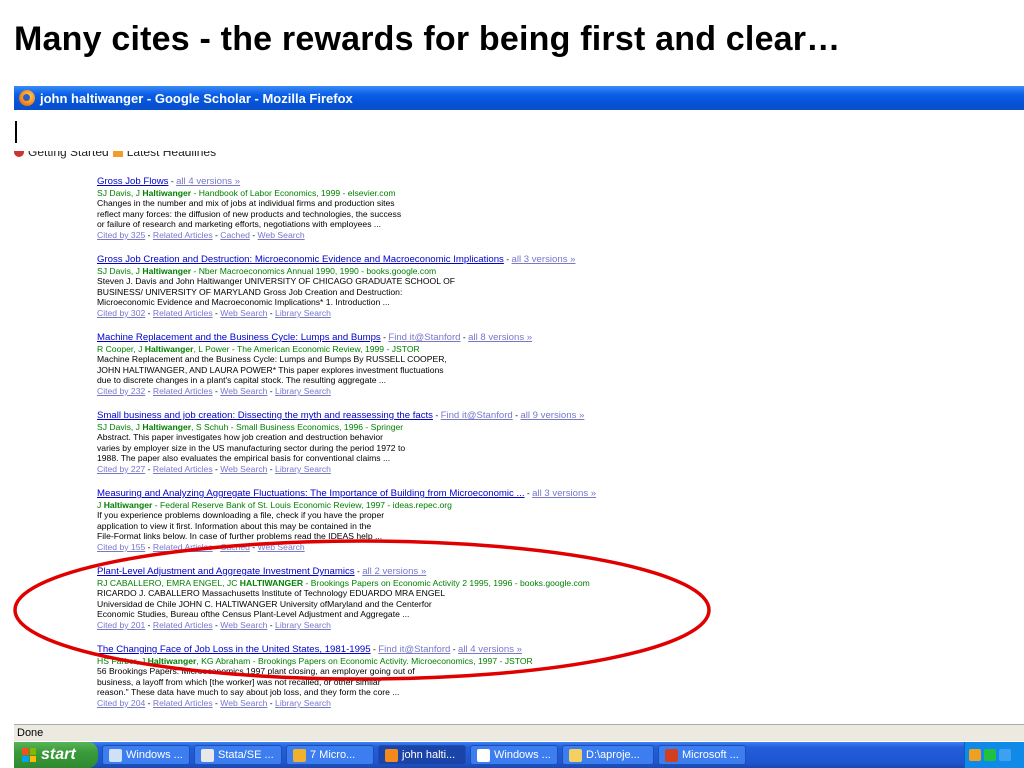 The image size is (1024, 768). What do you see at coordinates (121, 547) in the screenshot?
I see `result-action-link: Cited by 155` at bounding box center [121, 547].